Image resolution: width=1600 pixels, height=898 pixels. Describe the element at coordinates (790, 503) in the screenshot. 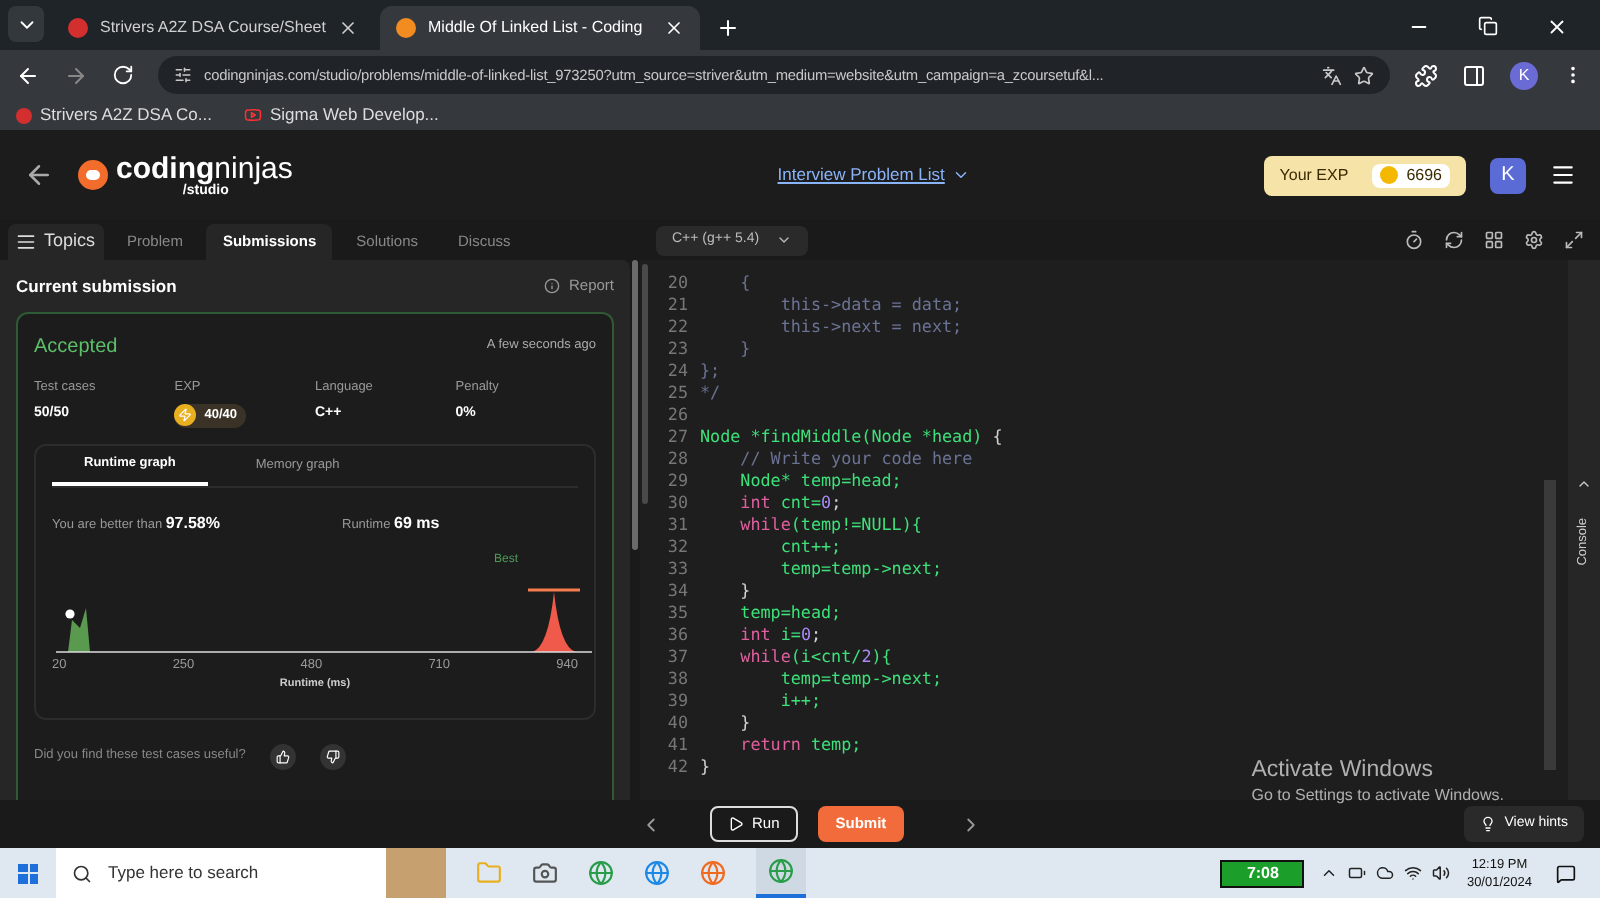

I see `code-line: int cnt=0;` at that location.